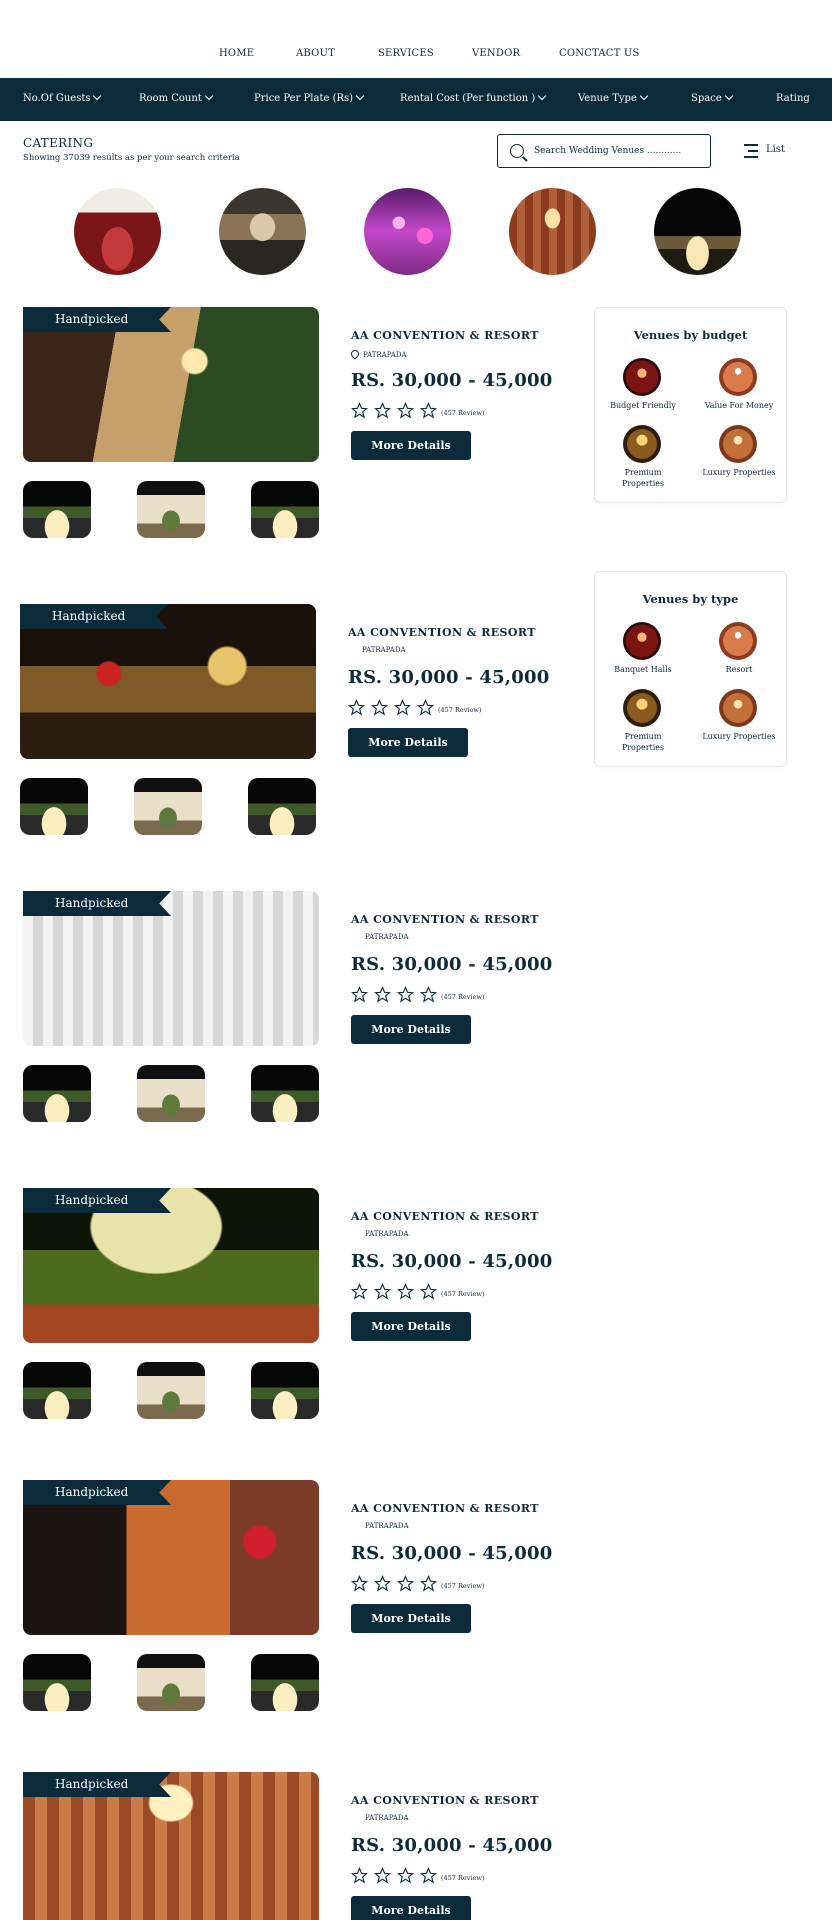 This screenshot has width=832, height=1920. I want to click on filter-venue-type: Venue Type, so click(613, 97).